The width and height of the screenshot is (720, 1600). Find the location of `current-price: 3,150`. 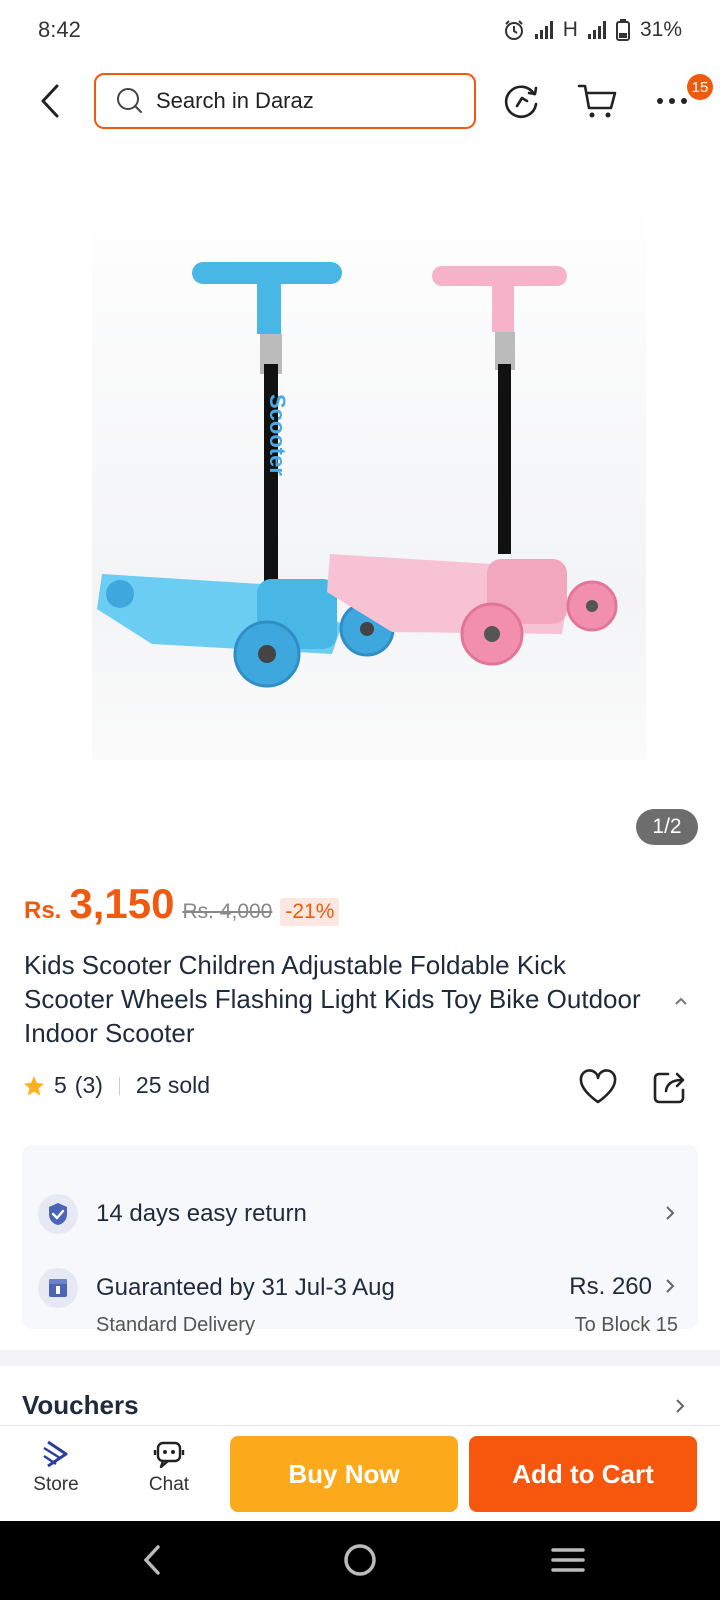

current-price: 3,150 is located at coordinates (122, 903).